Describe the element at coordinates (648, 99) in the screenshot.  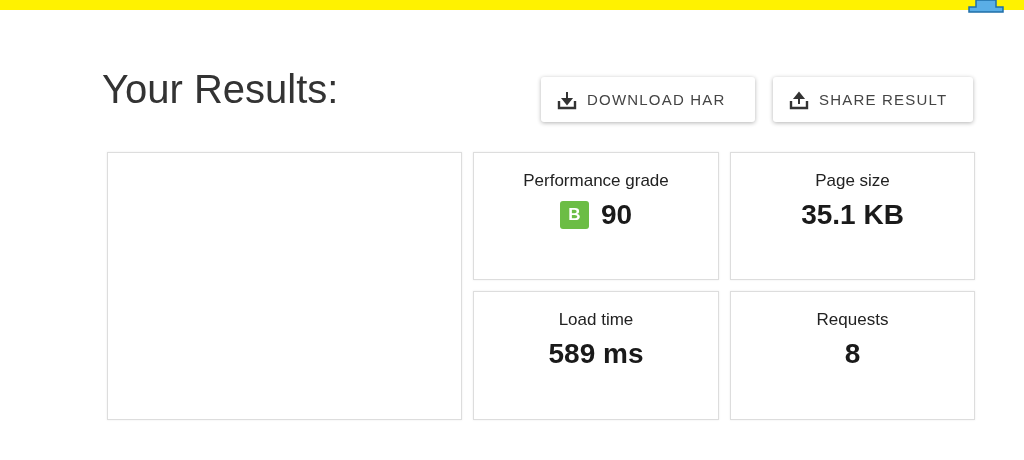
I see `download-button: DOWNLOAD HAR` at that location.